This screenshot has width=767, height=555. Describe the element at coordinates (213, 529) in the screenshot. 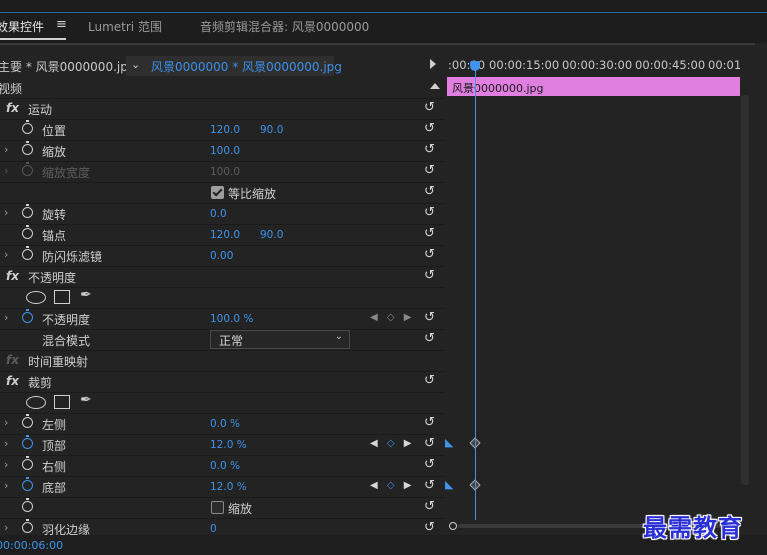

I see `param-value: 0` at that location.